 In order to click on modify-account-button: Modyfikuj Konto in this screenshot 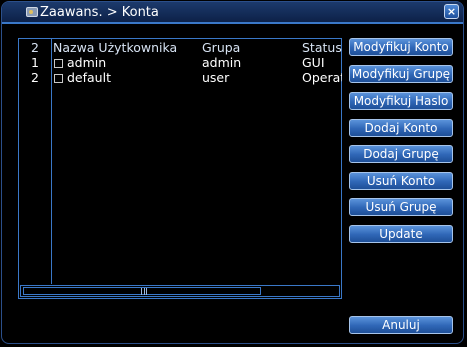, I will do `click(401, 47)`.